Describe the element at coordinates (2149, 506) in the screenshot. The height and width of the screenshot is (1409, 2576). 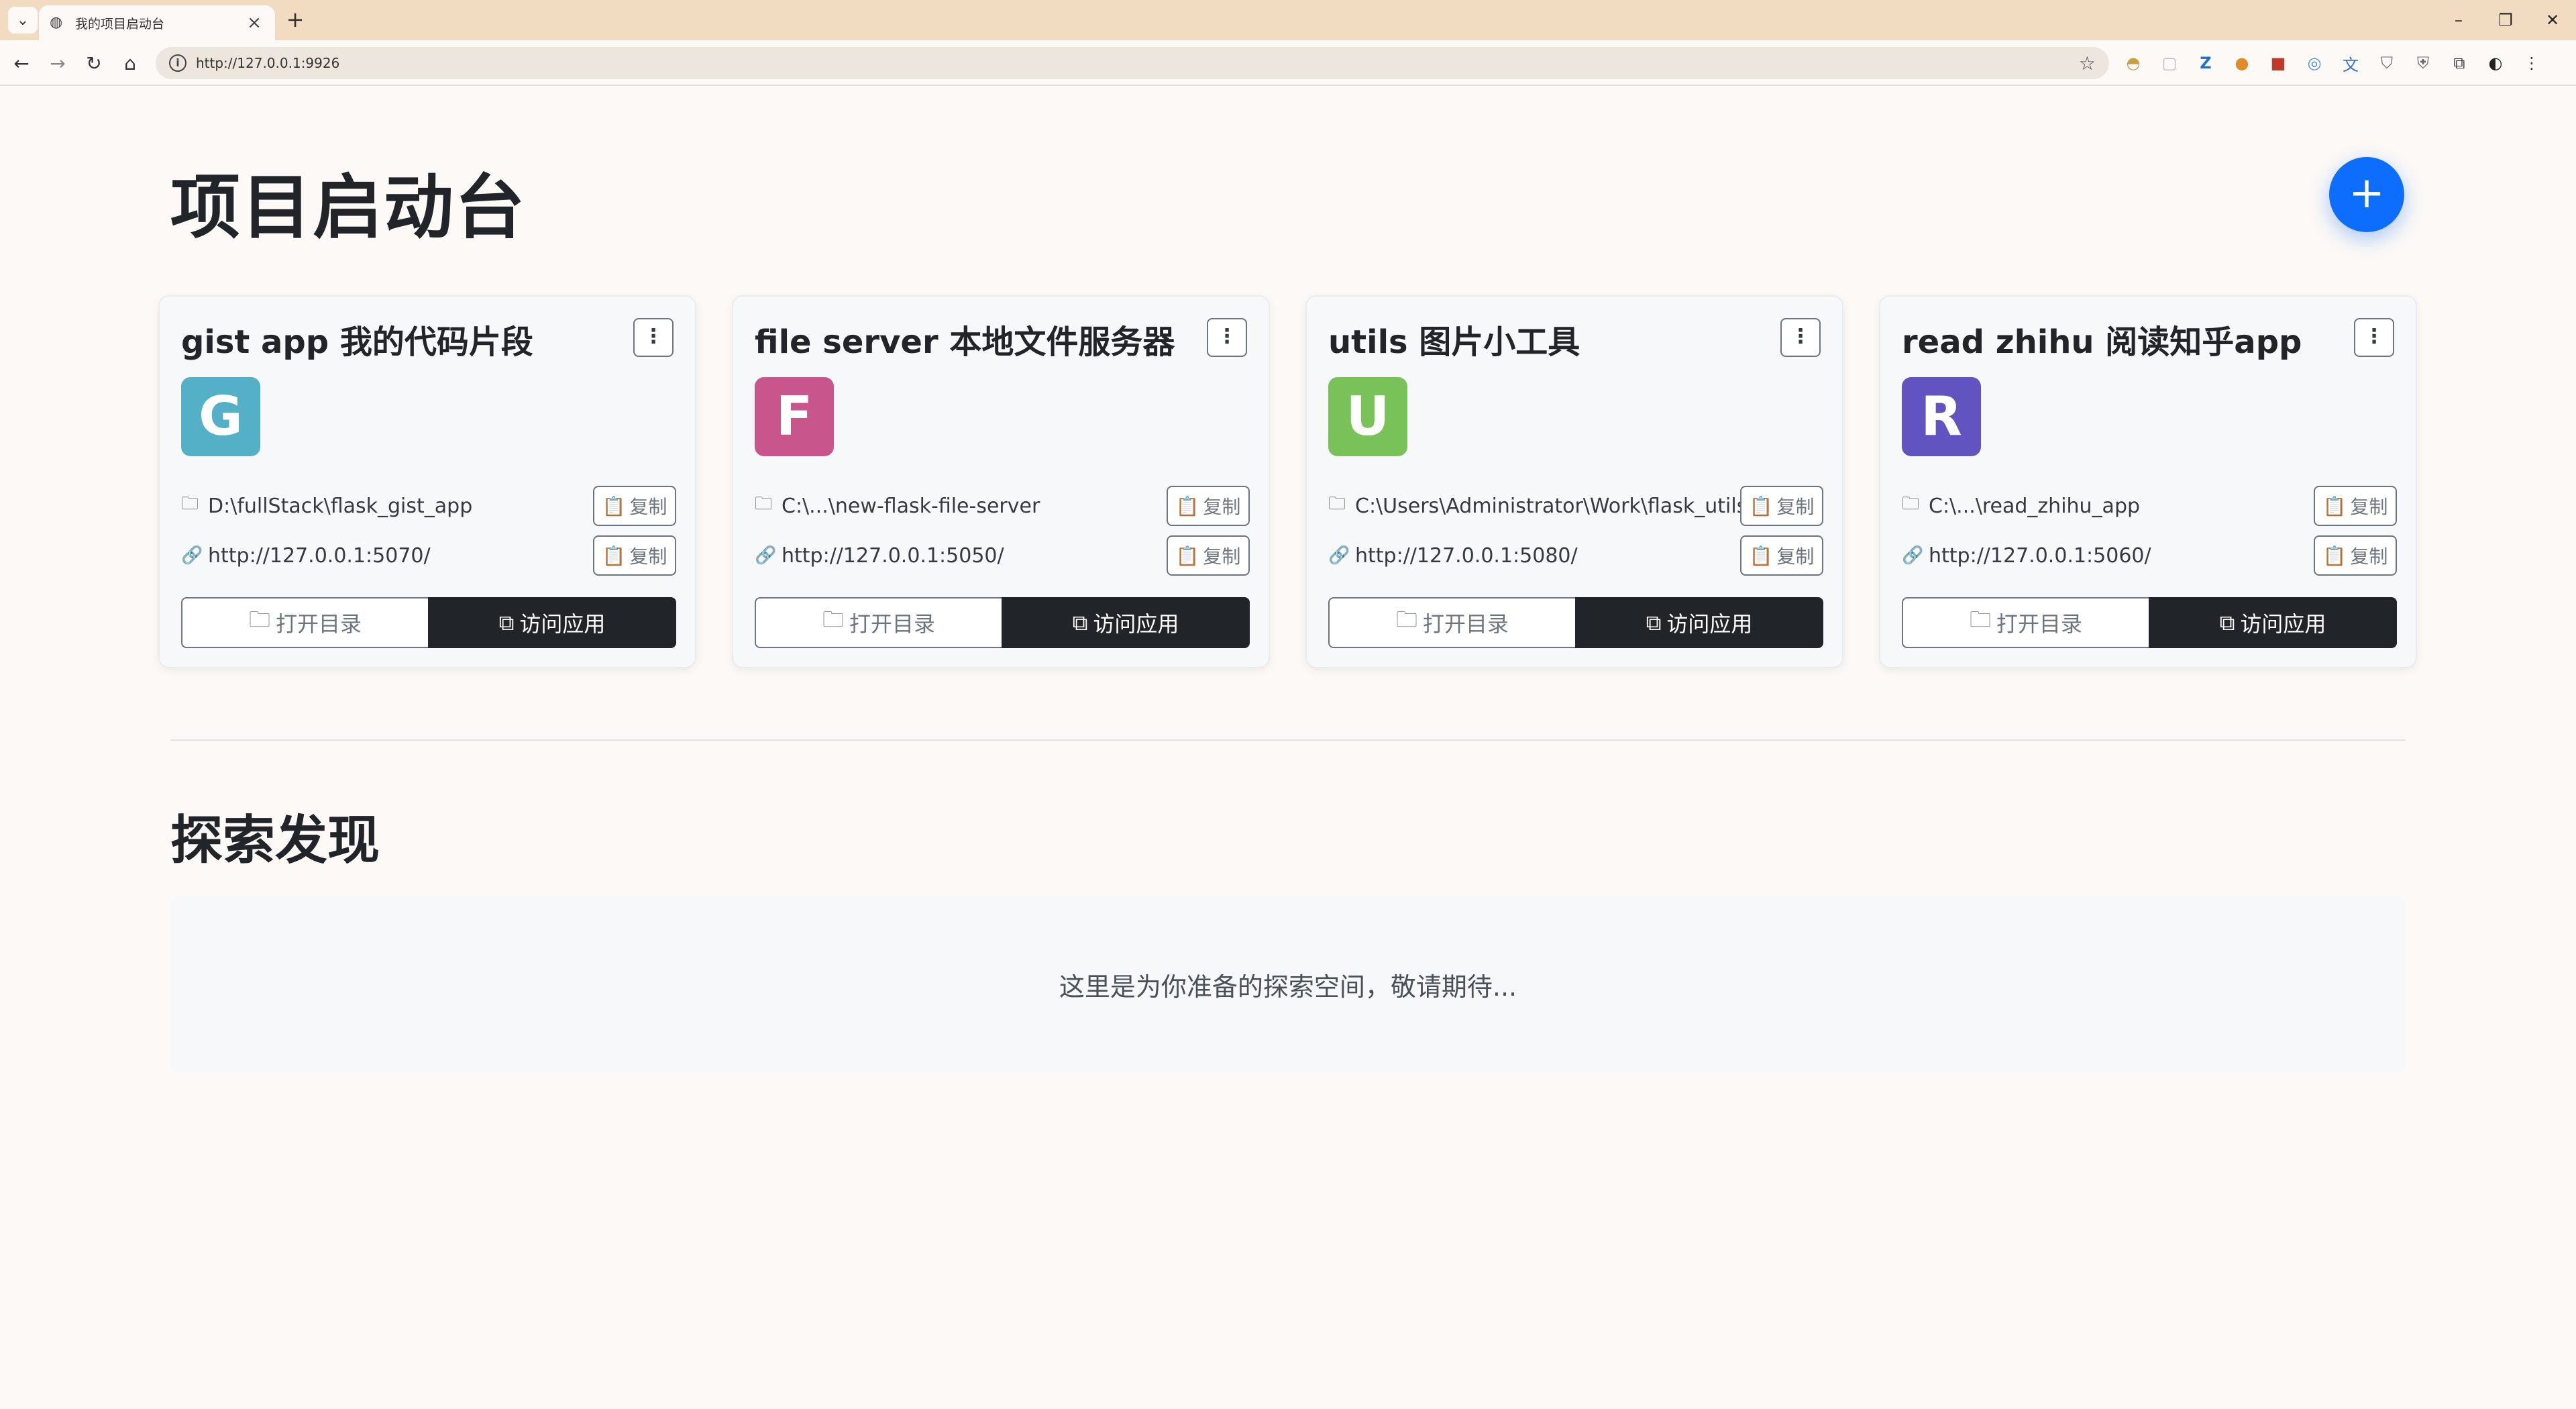
I see `project-path-row: 🗀 C:\...\read_zhihu_app 📋 复制` at that location.